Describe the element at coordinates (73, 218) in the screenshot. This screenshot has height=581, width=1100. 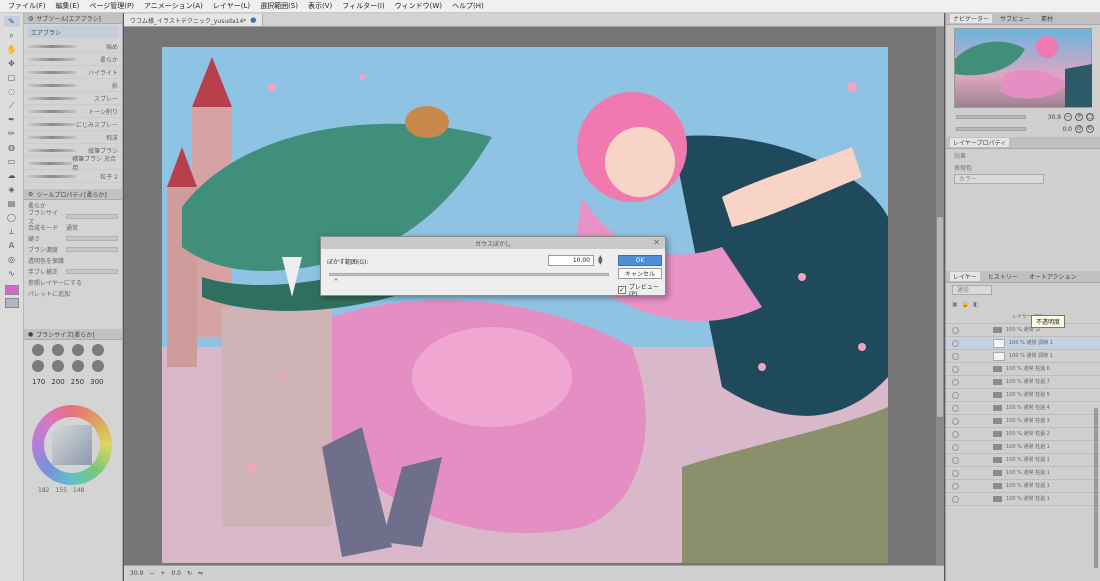
I see `brush-size-row: ブラシサイズ` at that location.